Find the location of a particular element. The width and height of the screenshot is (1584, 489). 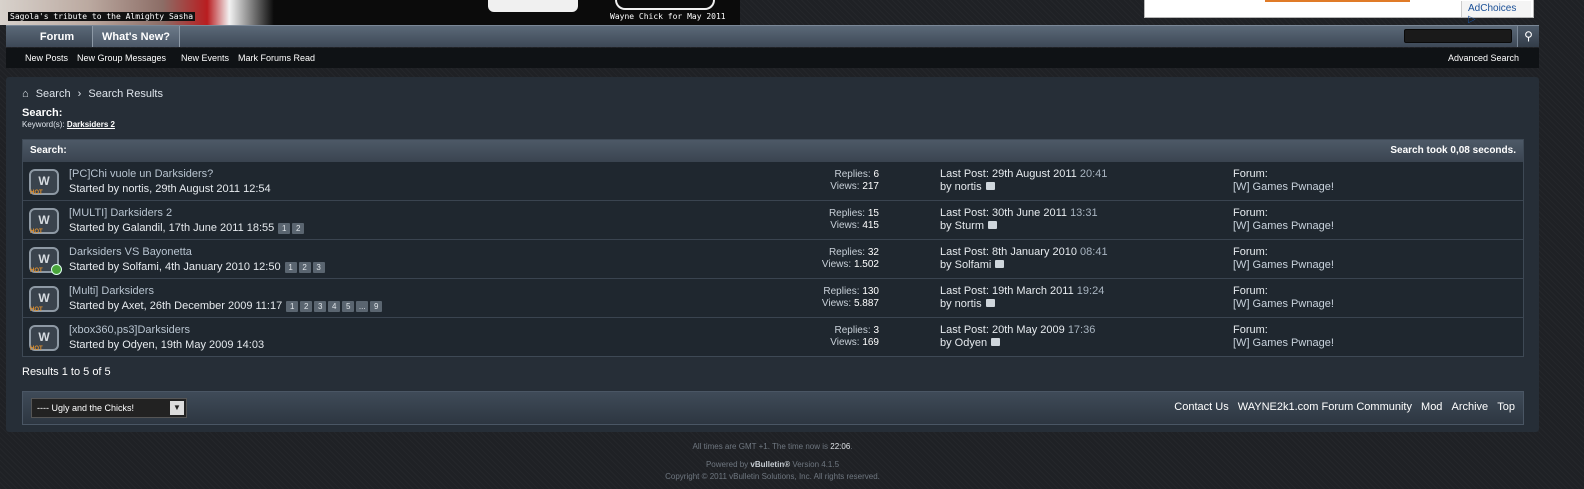

footer-link-top: Top is located at coordinates (1506, 407).